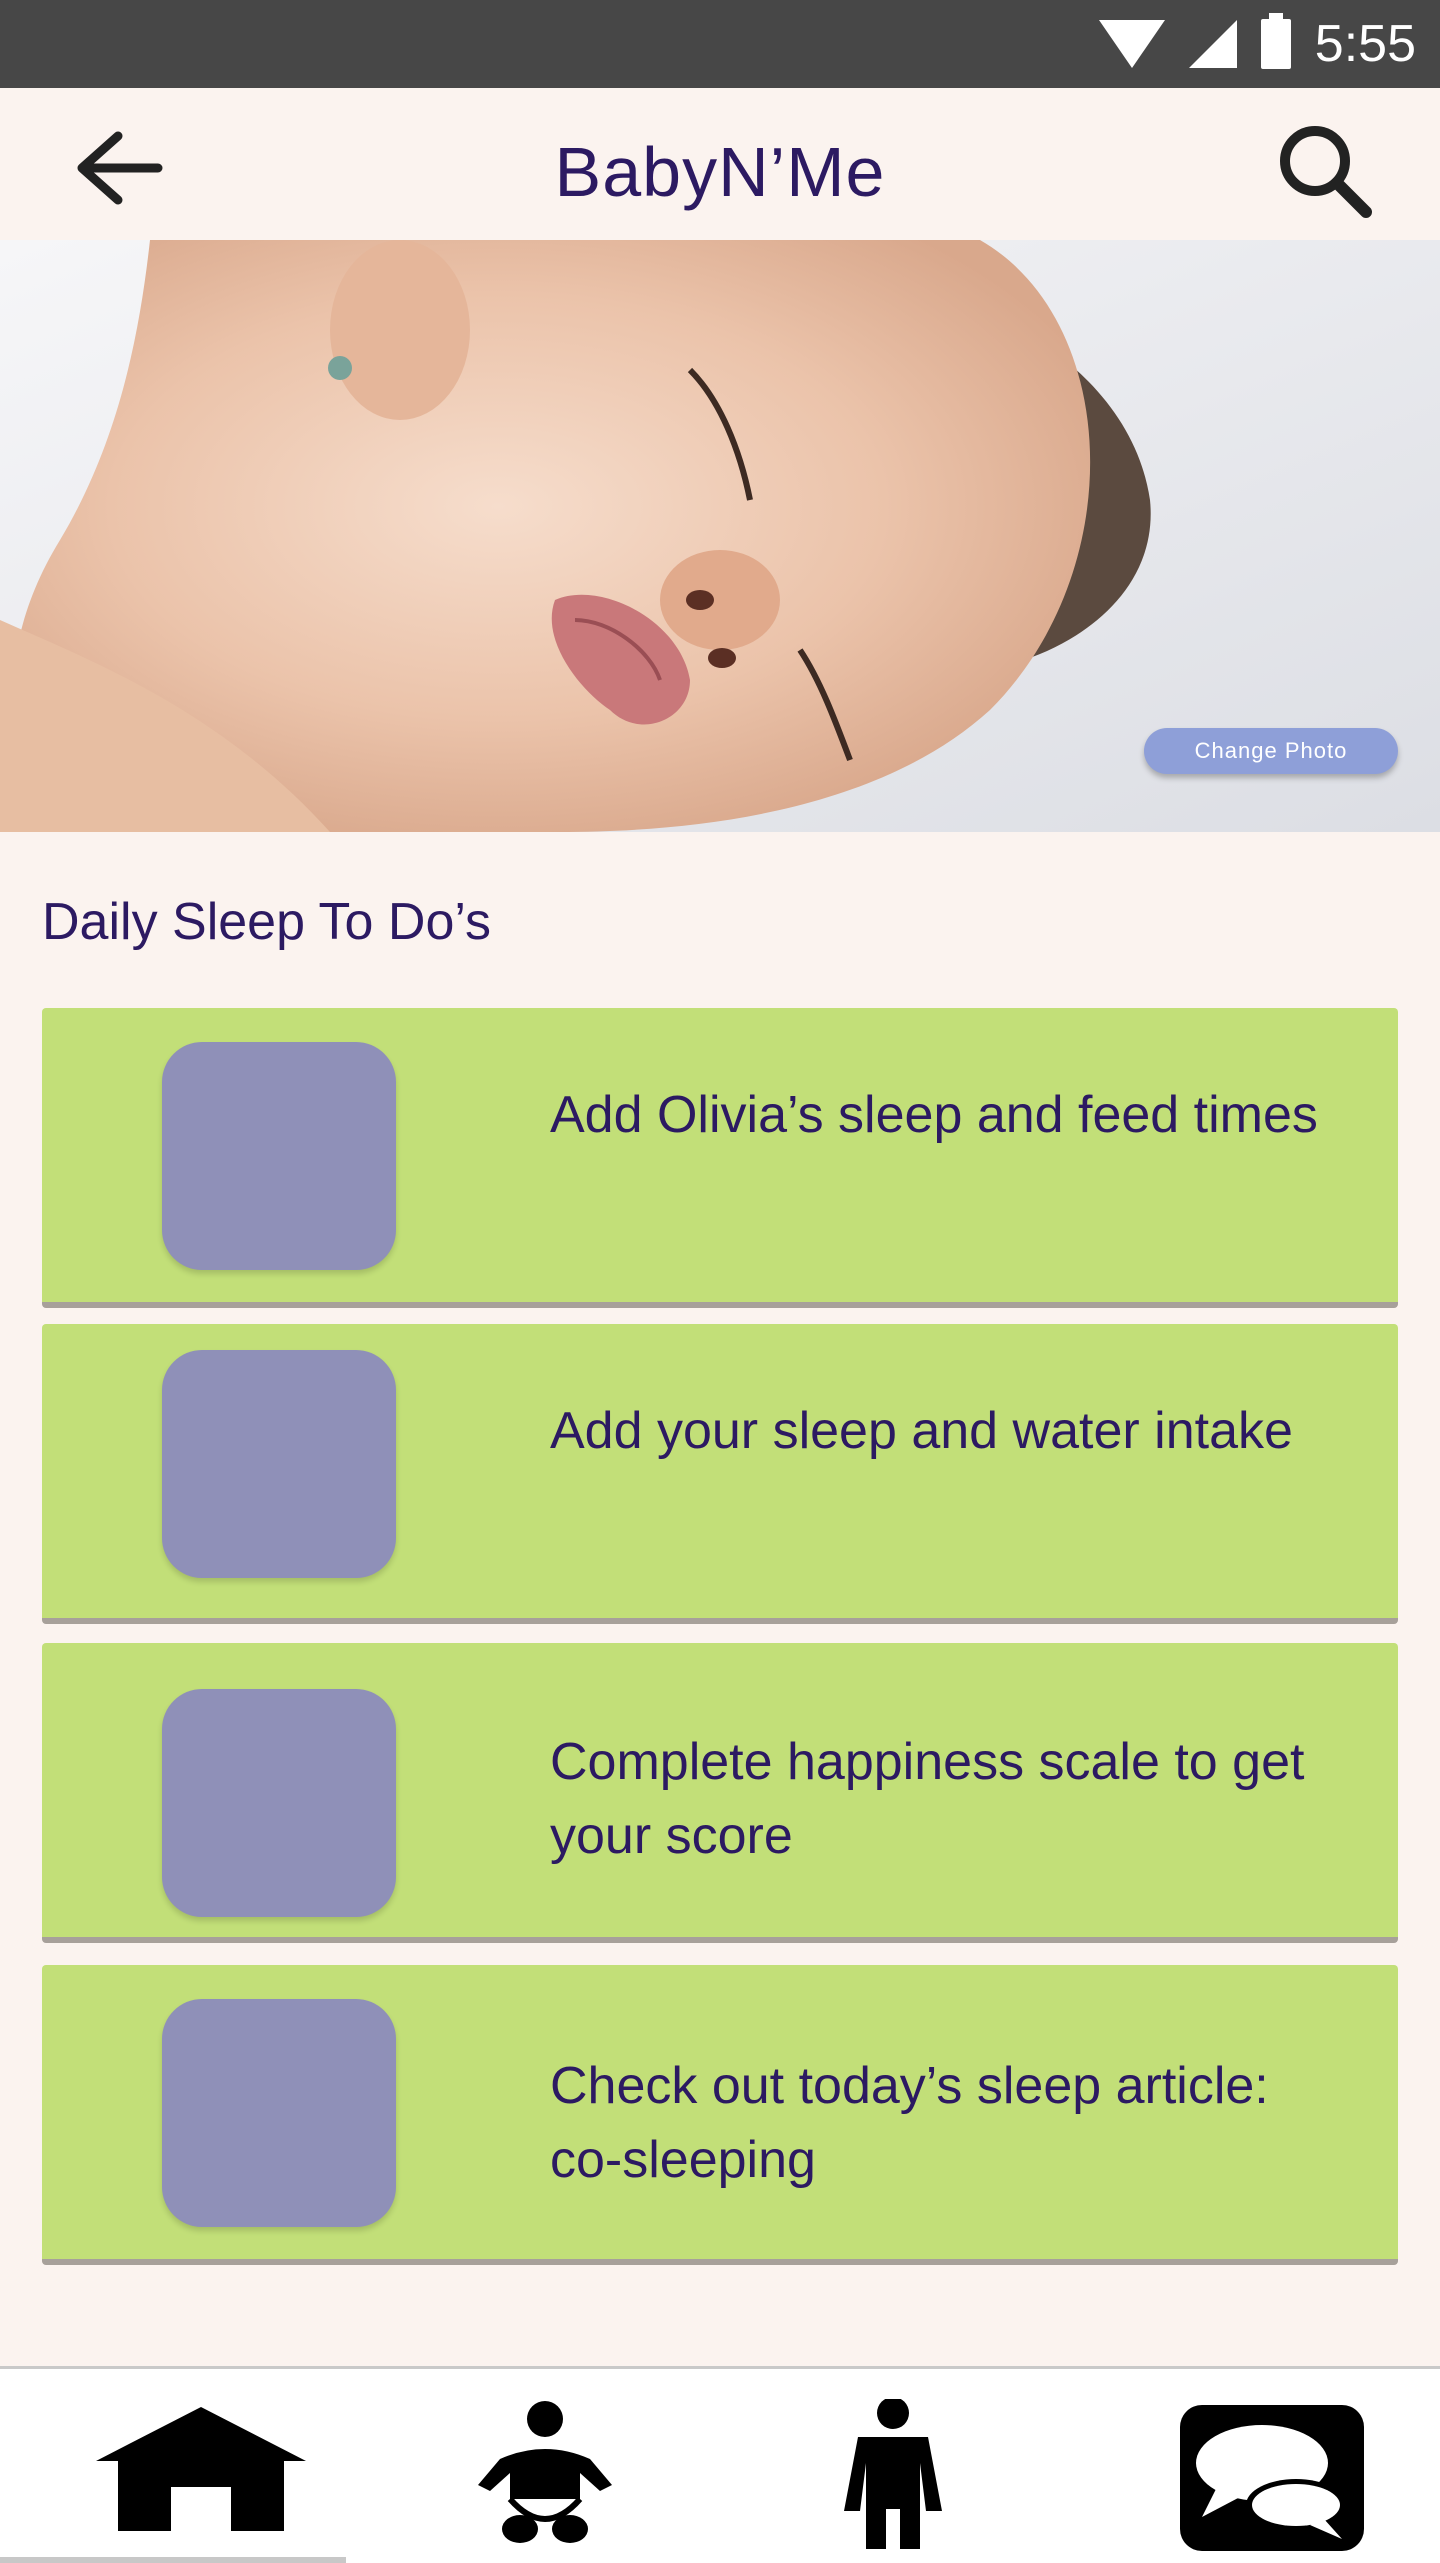 This screenshot has width=1440, height=2563. Describe the element at coordinates (1131, 44) in the screenshot. I see `wifi-icon` at that location.